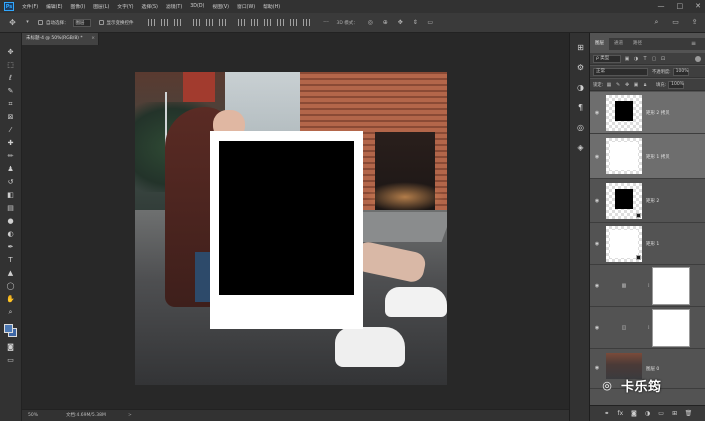  I want to click on history-panel-icon: ⊞, so click(580, 48).